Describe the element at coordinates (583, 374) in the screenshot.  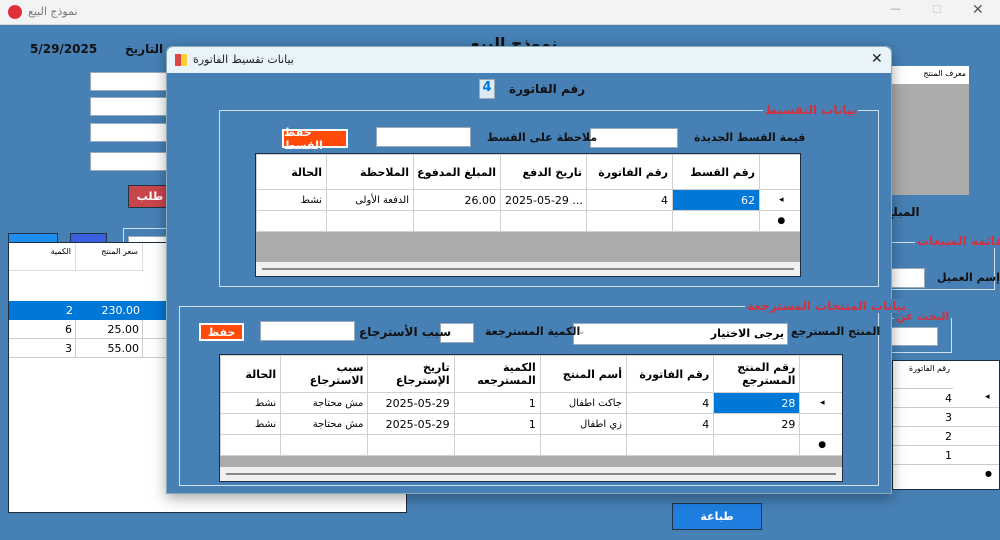
I see `column-header: أسم المنتج` at that location.